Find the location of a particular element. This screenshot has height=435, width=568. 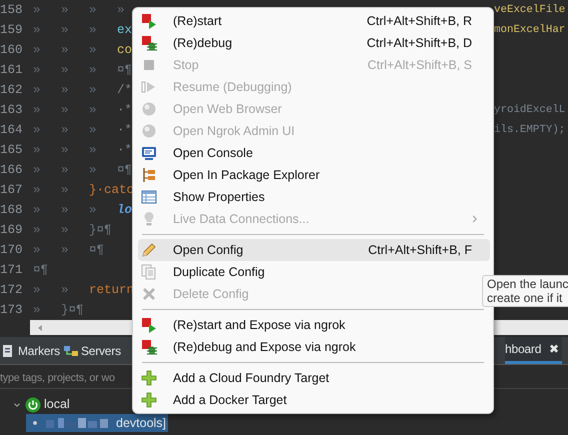

code-text: /* is located at coordinates (124, 90).